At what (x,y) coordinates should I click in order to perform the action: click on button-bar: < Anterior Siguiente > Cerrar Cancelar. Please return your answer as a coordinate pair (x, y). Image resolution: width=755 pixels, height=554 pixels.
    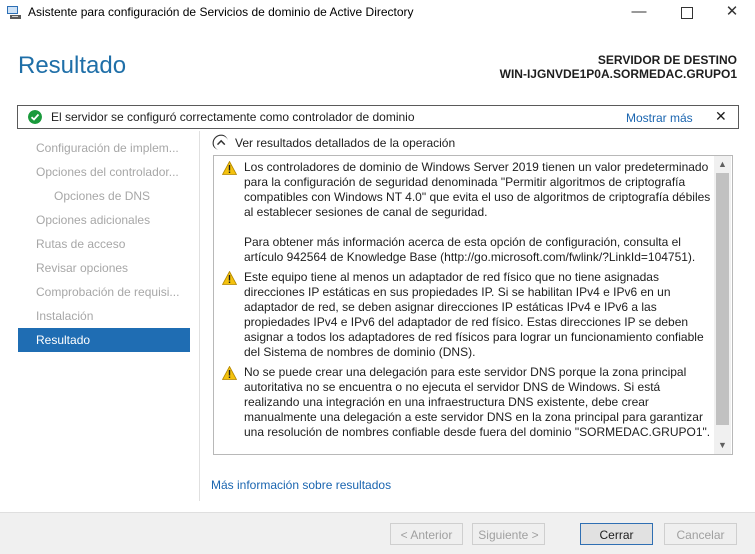
    Looking at the image, I should click on (377, 533).